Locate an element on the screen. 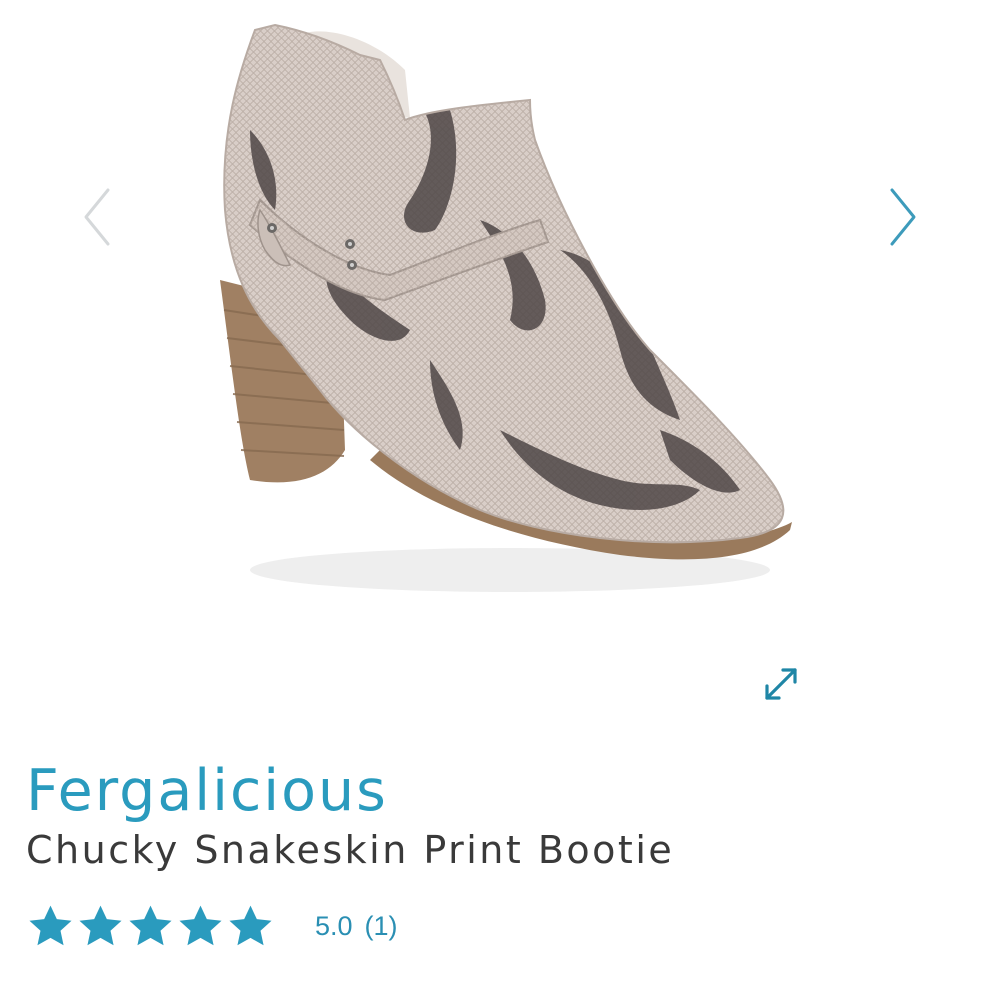 Image resolution: width=1000 pixels, height=1000 pixels. star-rating is located at coordinates (150, 926).